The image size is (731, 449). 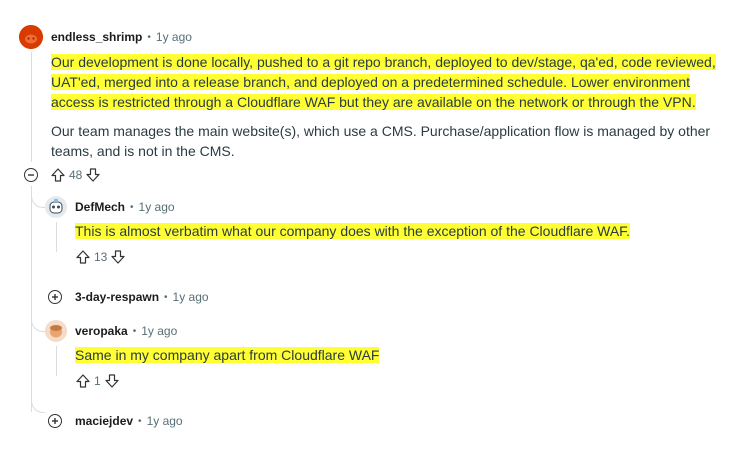 I want to click on comment-header: maciejdev • 1y ago, so click(x=129, y=421).